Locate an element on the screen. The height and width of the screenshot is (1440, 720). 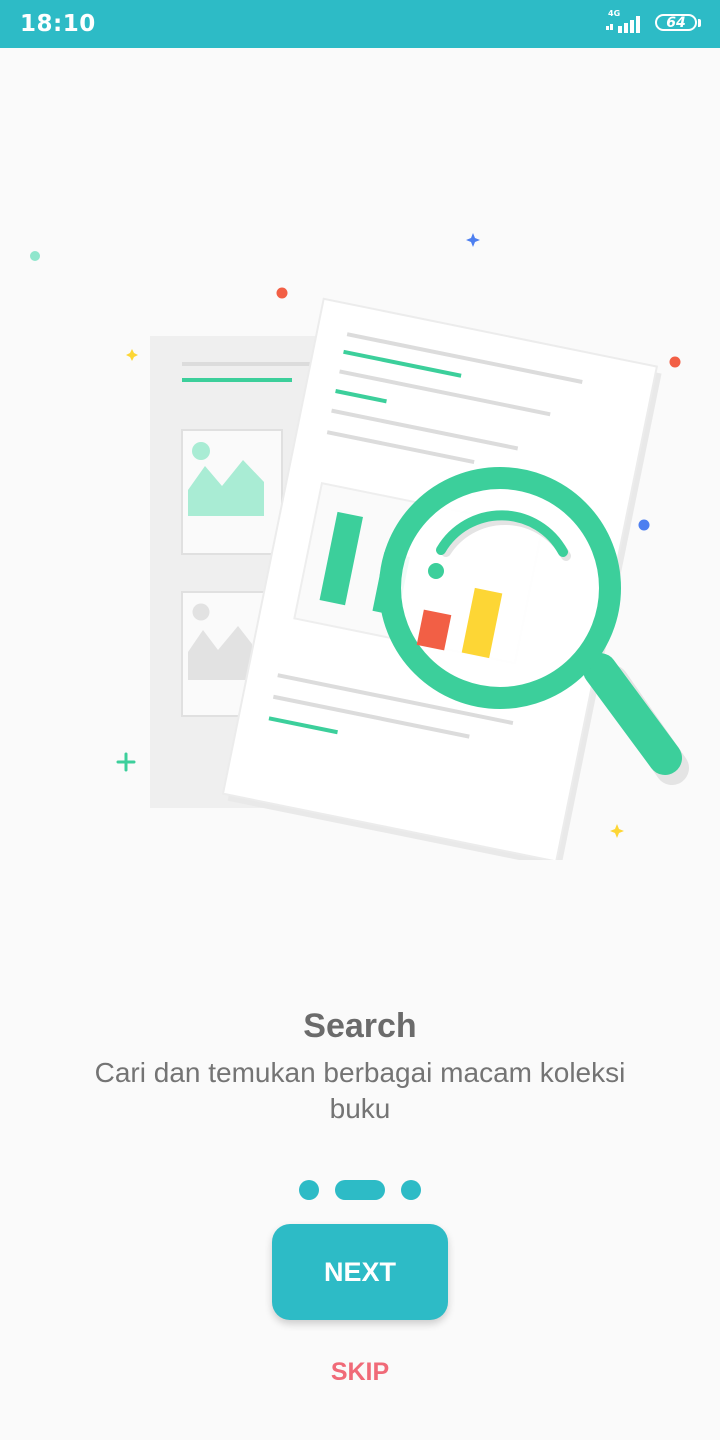
battery-level: 64 is located at coordinates (676, 23).